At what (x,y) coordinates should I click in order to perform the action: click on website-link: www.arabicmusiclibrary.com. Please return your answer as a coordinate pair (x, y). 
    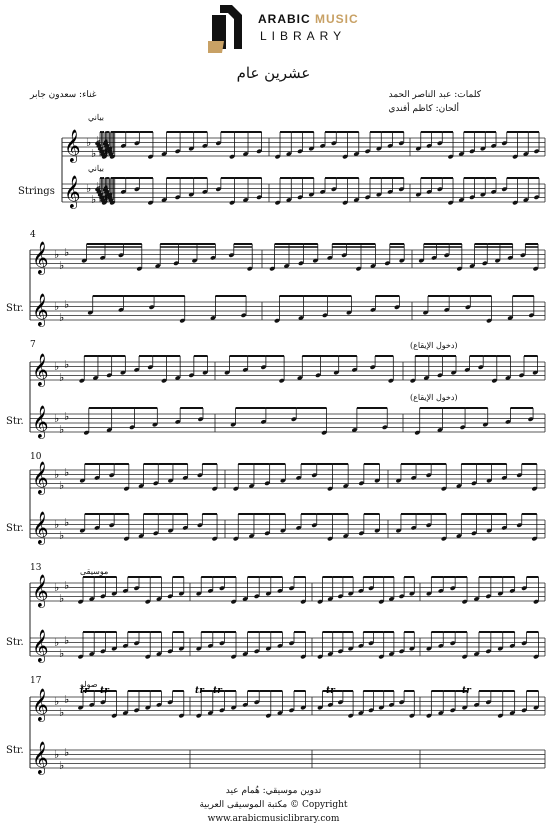
    Looking at the image, I should click on (273, 819).